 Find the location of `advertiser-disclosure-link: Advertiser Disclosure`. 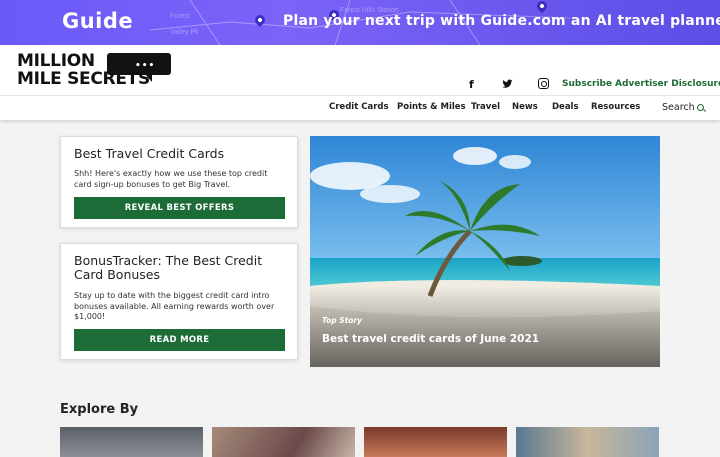

advertiser-disclosure-link: Advertiser Disclosure is located at coordinates (667, 84).